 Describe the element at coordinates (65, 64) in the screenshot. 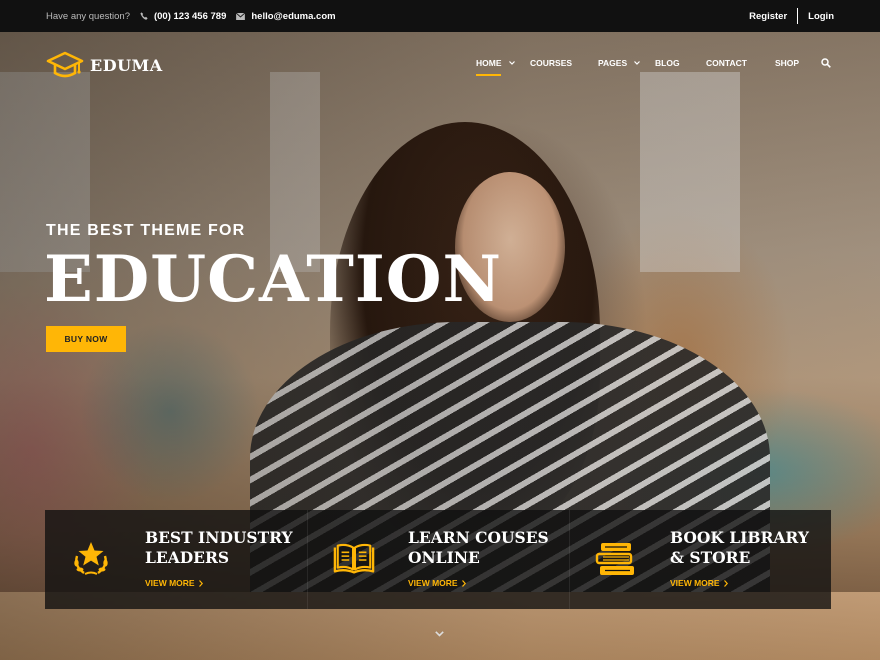

I see `graduation-cap-icon` at that location.